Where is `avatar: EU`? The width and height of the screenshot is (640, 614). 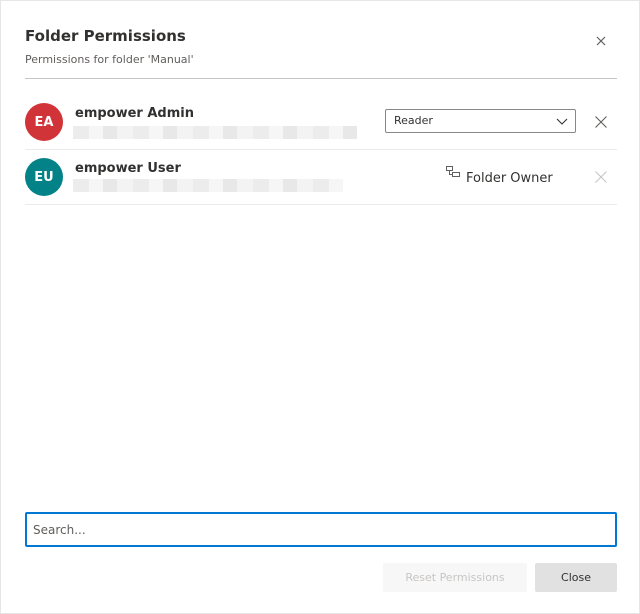
avatar: EU is located at coordinates (44, 177).